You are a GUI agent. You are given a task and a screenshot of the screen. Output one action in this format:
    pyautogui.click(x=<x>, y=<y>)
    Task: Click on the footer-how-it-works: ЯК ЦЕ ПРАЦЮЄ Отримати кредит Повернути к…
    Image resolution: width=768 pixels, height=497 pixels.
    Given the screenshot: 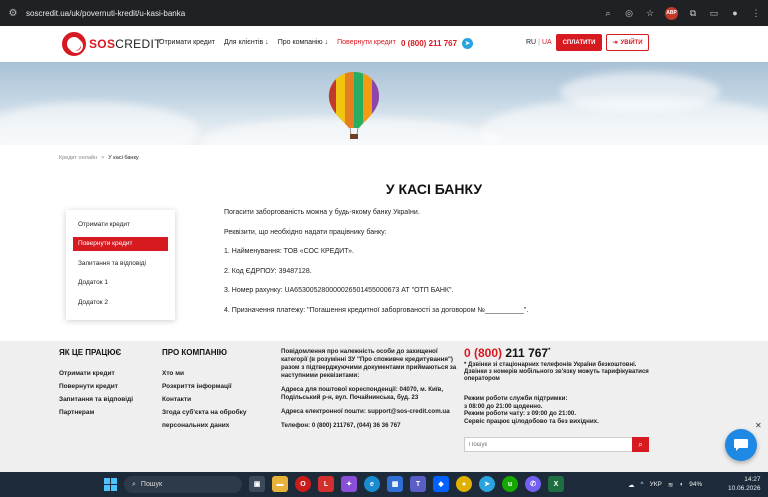 What is the action you would take?
    pyautogui.click(x=96, y=383)
    